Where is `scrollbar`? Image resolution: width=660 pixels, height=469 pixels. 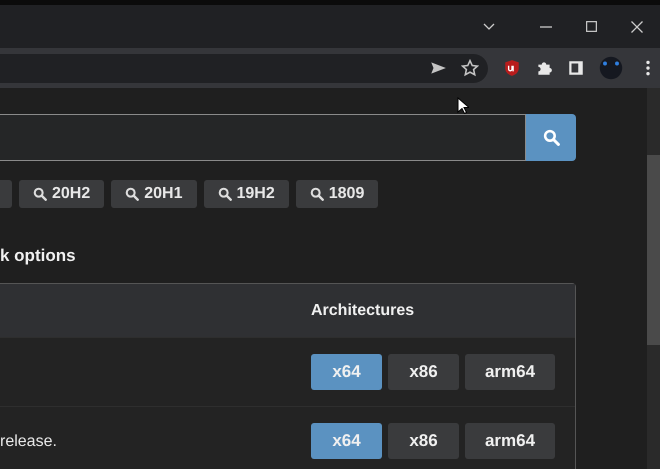 scrollbar is located at coordinates (653, 278).